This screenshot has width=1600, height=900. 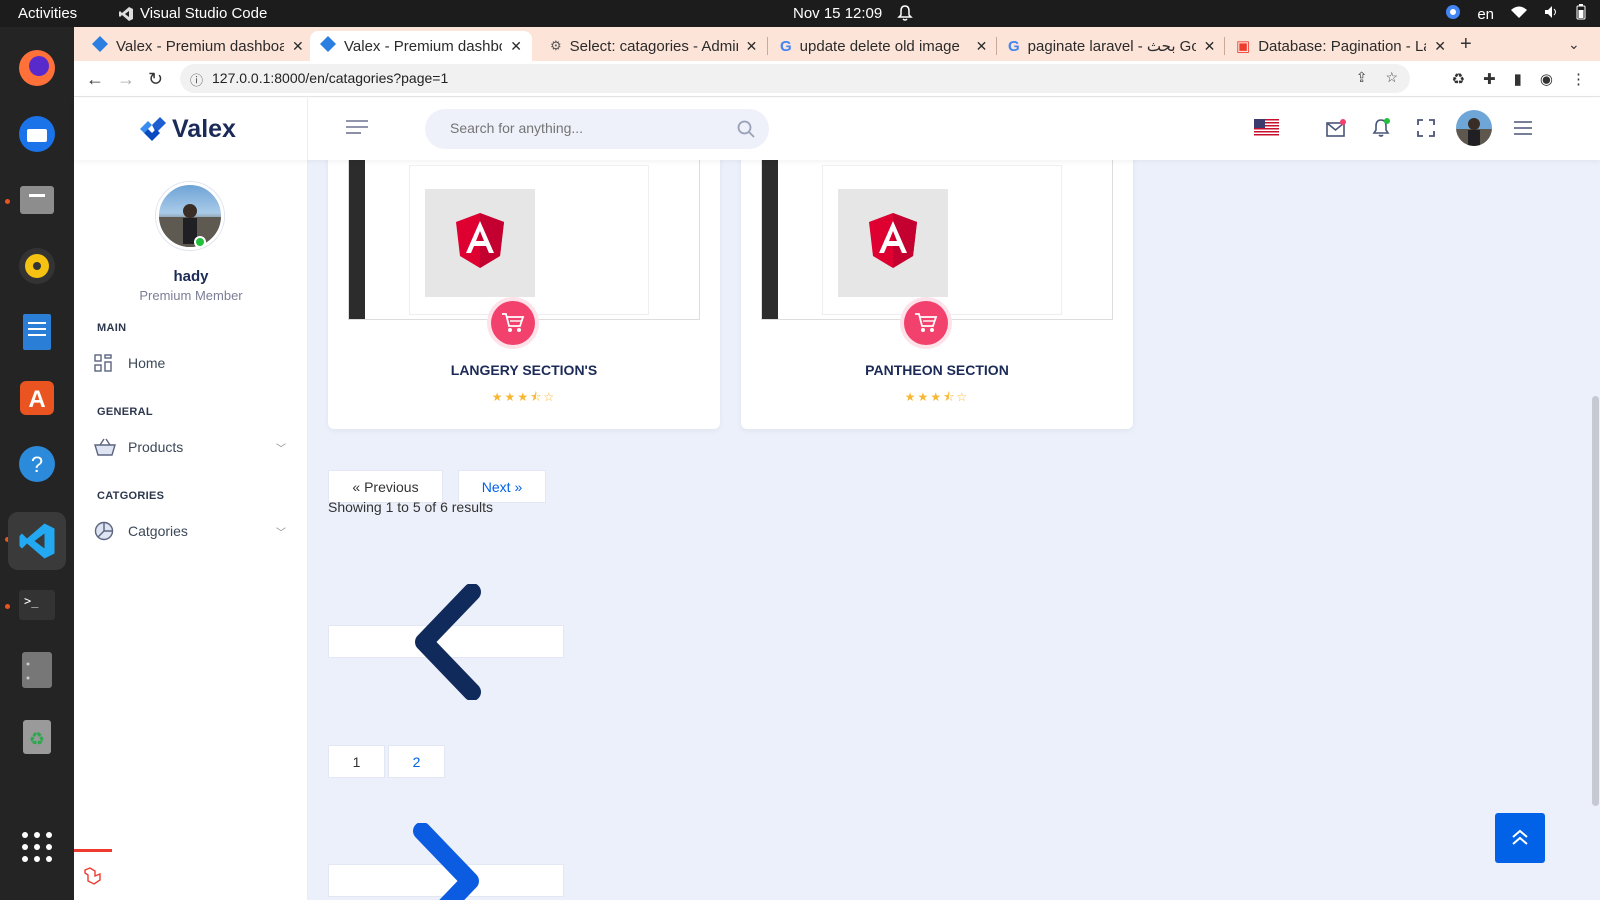 I want to click on tab-phpmyadmin: ⚙ Select: catagories - Admin ✕, so click(x=653, y=46).